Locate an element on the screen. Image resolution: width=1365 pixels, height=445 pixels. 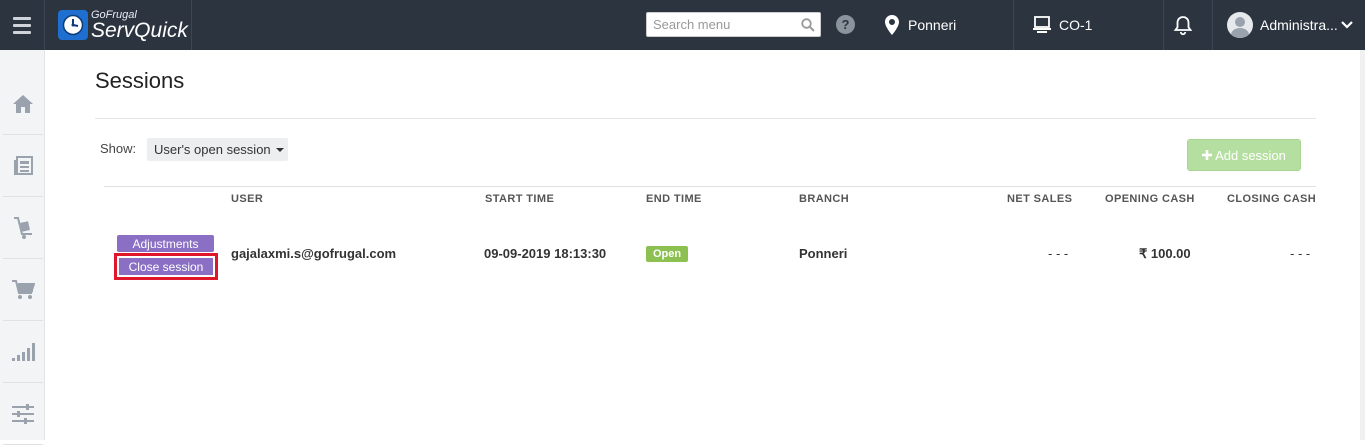
inventory-icon is located at coordinates (23, 227).